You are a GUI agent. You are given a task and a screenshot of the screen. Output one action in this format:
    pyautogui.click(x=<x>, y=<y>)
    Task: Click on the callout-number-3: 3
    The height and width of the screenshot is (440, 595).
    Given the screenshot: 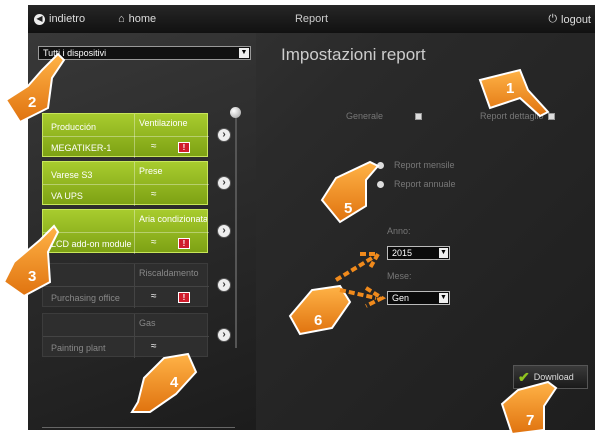 What is the action you would take?
    pyautogui.click(x=32, y=276)
    